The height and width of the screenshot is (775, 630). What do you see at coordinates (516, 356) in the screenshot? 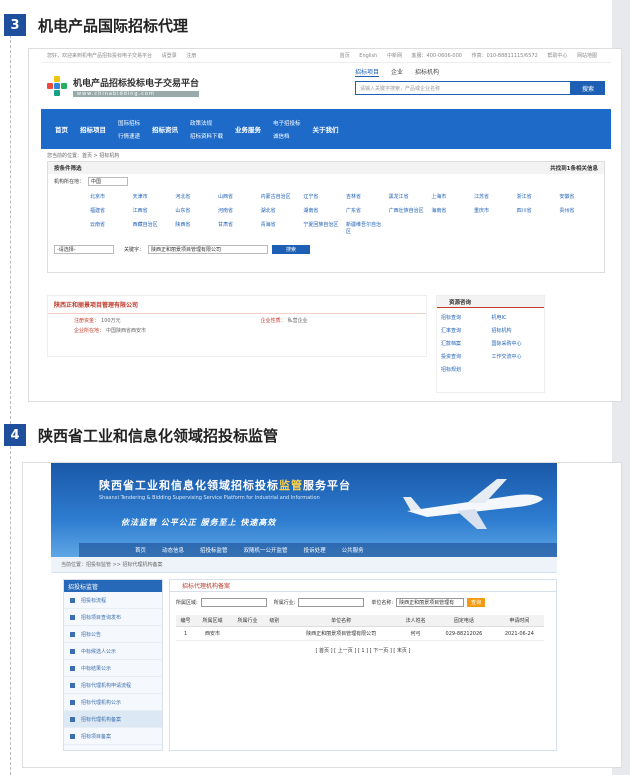
I see `consult-link: 工作交流中心` at bounding box center [516, 356].